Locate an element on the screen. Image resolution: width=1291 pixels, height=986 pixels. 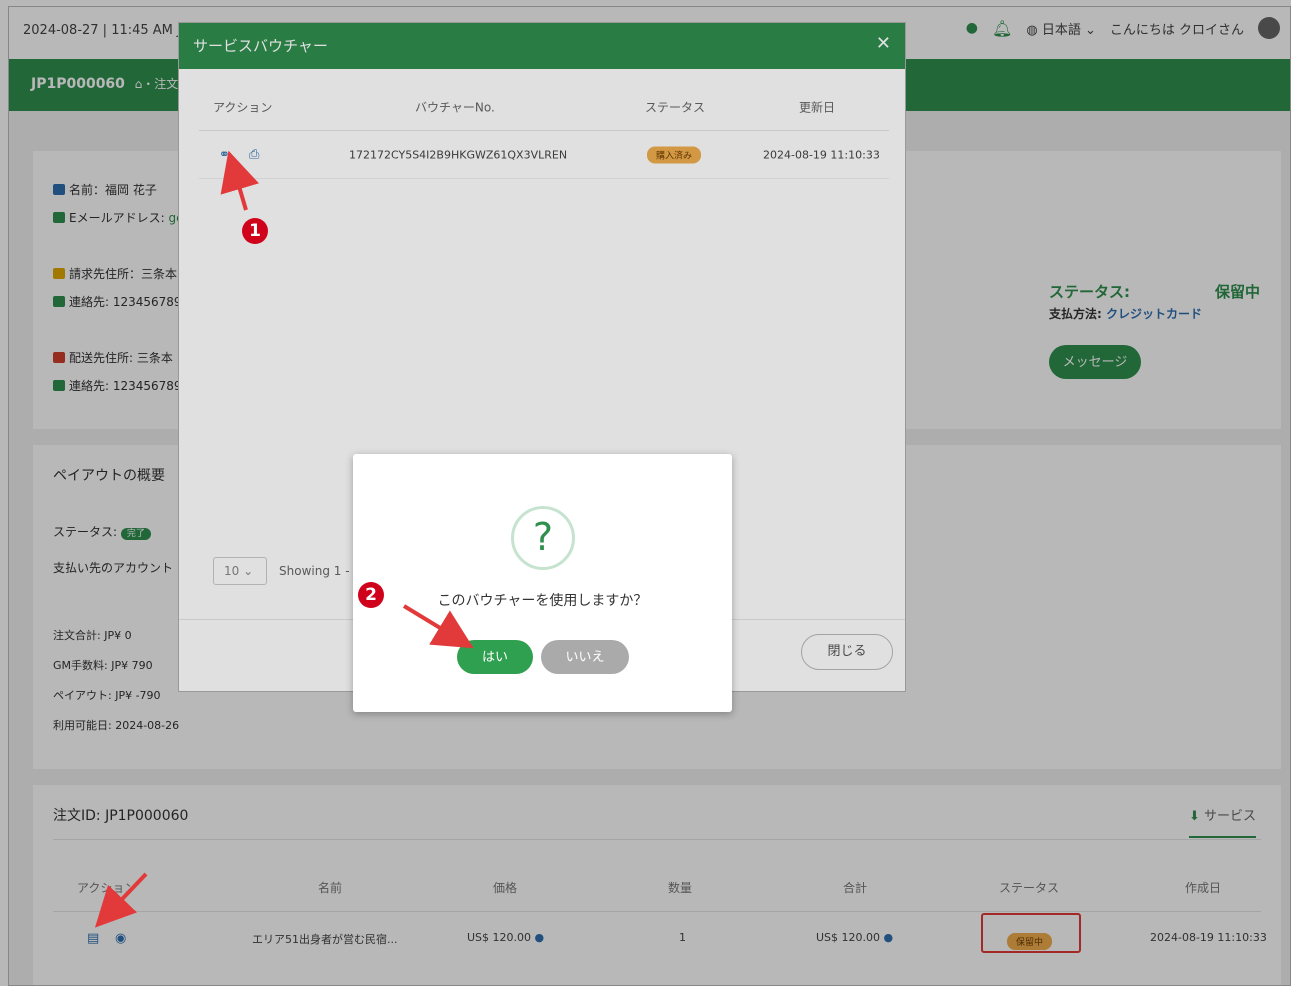
question-icon: ? is located at coordinates (543, 538).